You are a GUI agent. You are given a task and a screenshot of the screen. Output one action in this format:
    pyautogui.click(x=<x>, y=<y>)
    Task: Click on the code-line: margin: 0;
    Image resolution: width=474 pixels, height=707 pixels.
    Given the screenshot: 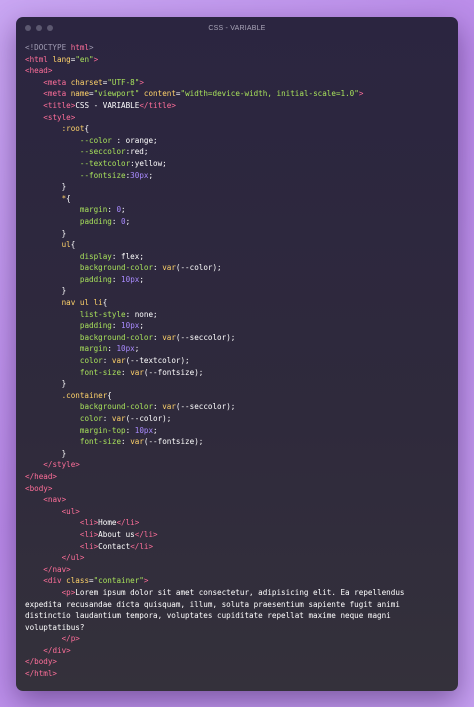 What is the action you would take?
    pyautogui.click(x=238, y=210)
    